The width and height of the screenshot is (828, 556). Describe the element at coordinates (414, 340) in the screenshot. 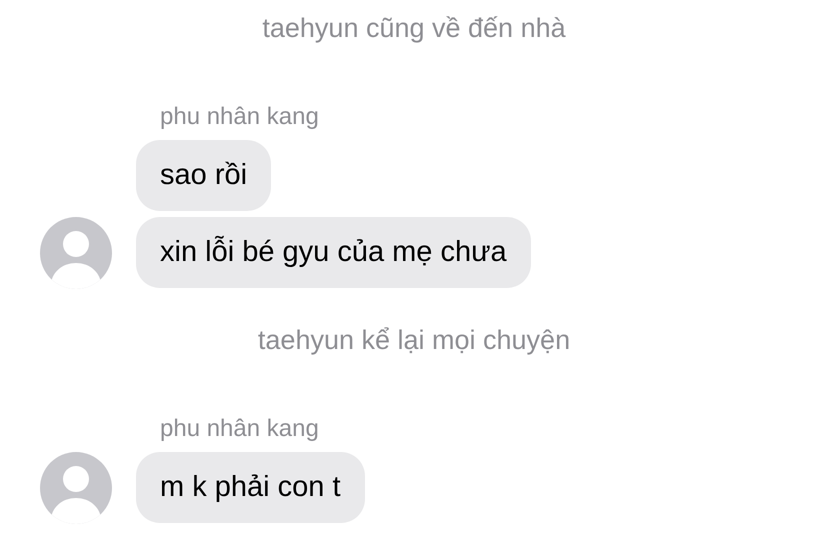

I see `status-notice: taehyun kể lại mọi chuyện` at that location.